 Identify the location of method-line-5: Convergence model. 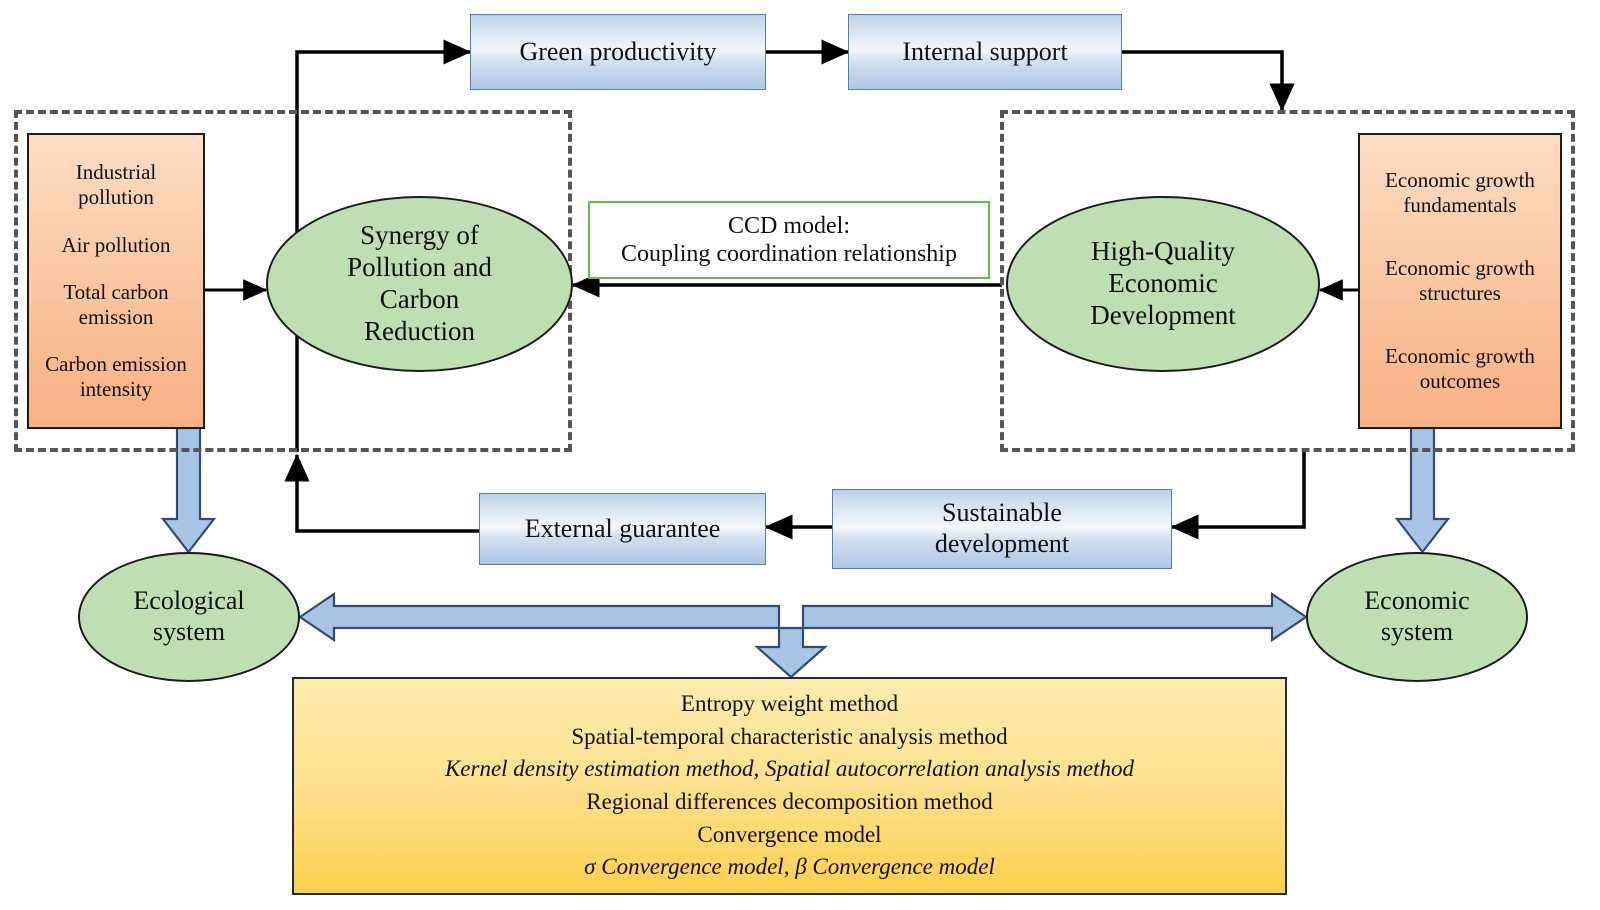
(789, 834).